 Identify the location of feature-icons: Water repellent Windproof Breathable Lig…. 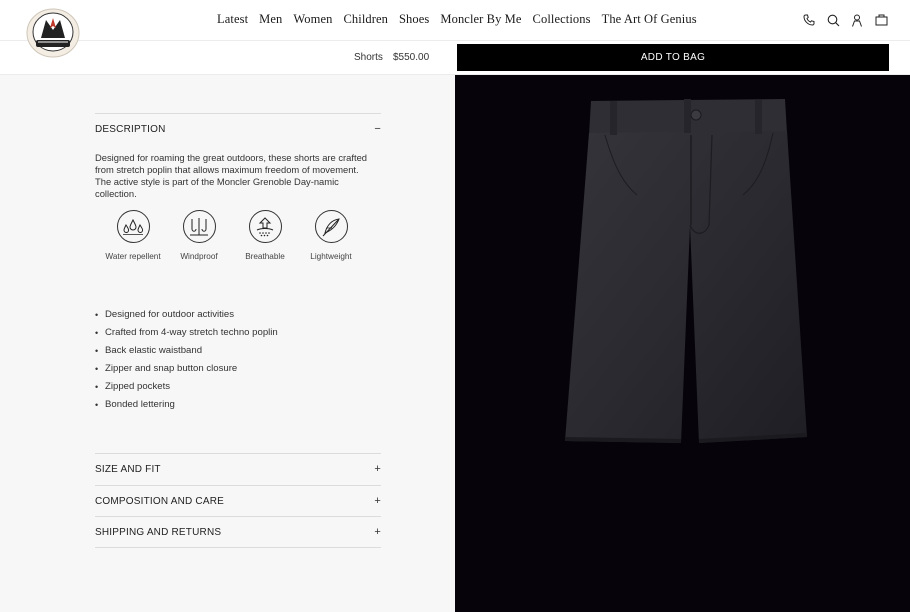
(232, 236).